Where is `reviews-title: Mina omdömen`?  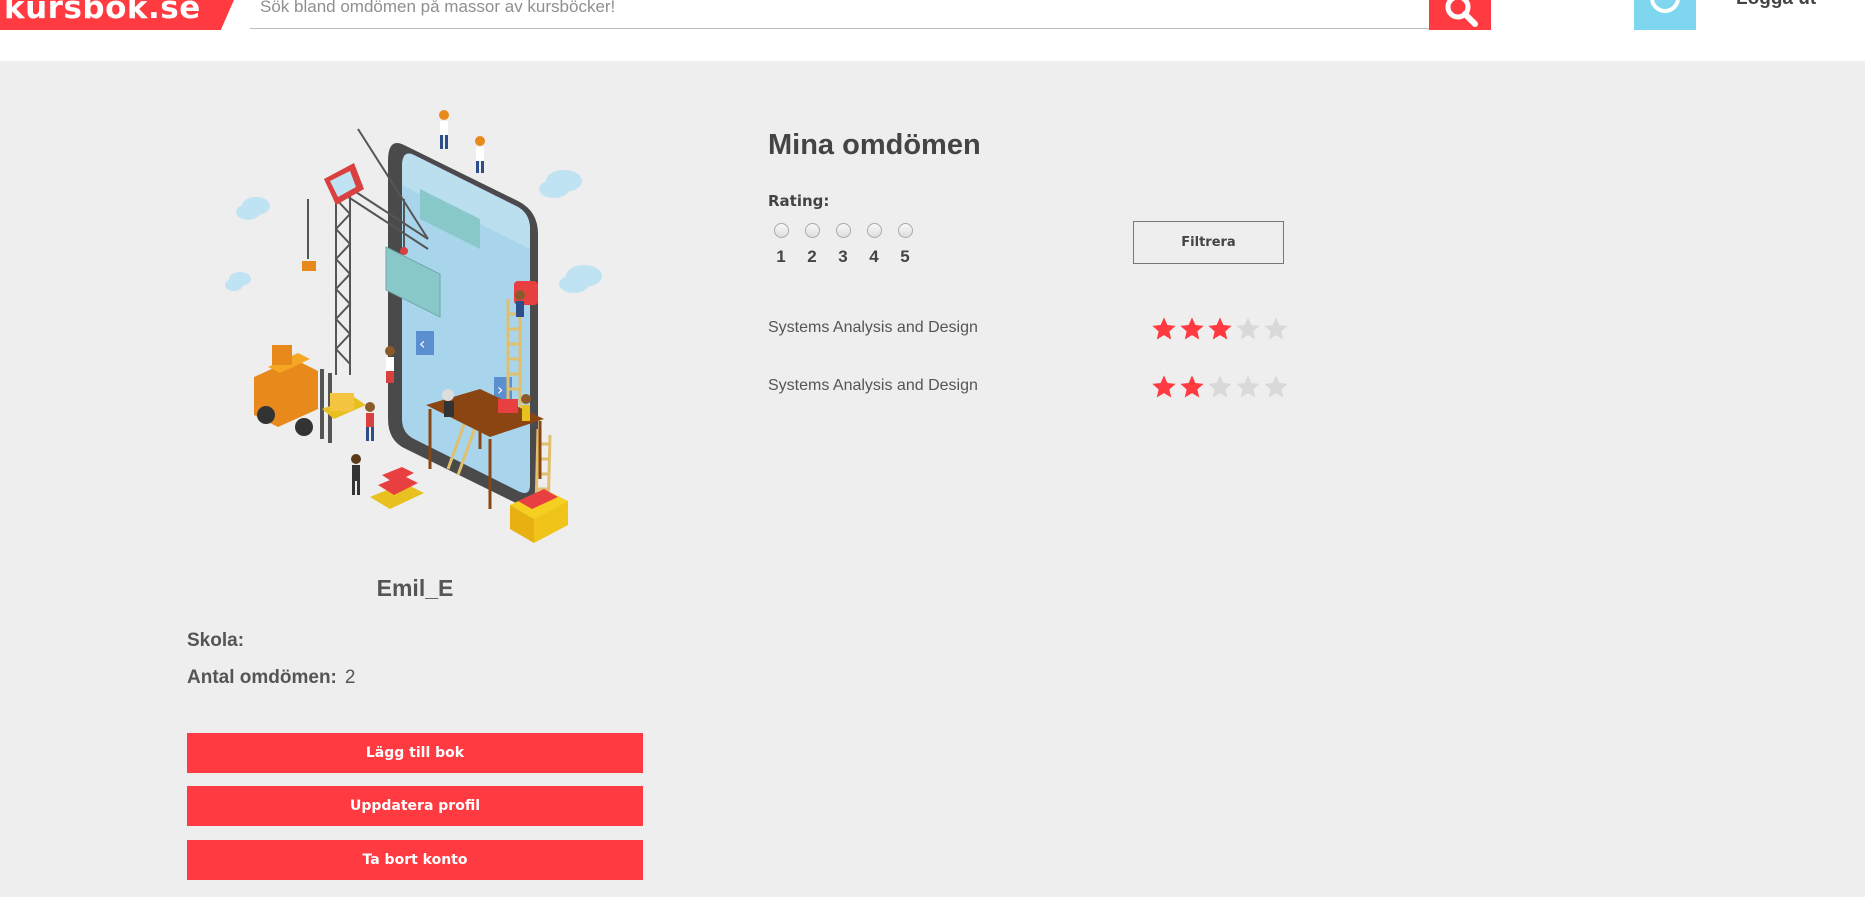
reviews-title: Mina omdömen is located at coordinates (874, 145).